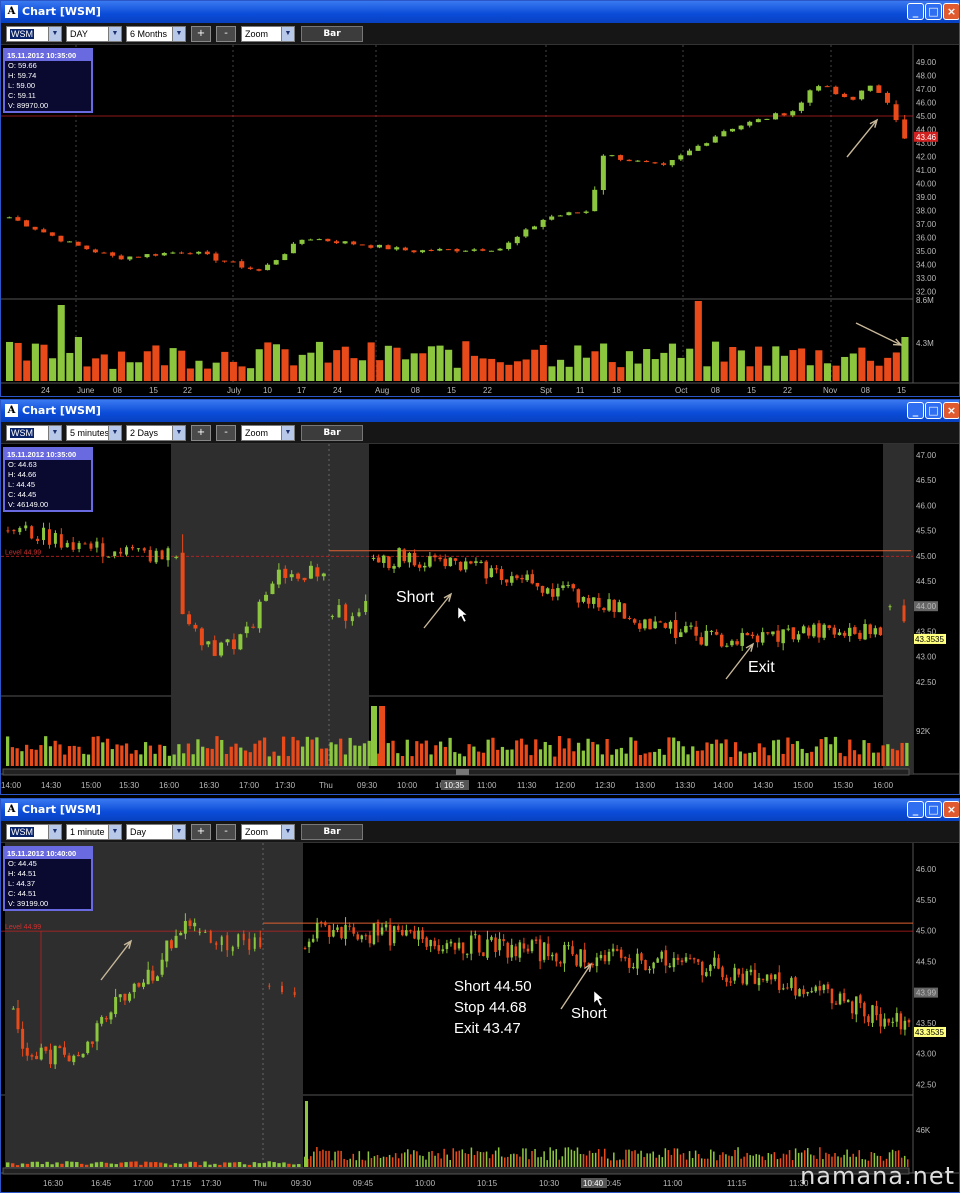  What do you see at coordinates (11, 11) in the screenshot?
I see `app-icon: A` at bounding box center [11, 11].